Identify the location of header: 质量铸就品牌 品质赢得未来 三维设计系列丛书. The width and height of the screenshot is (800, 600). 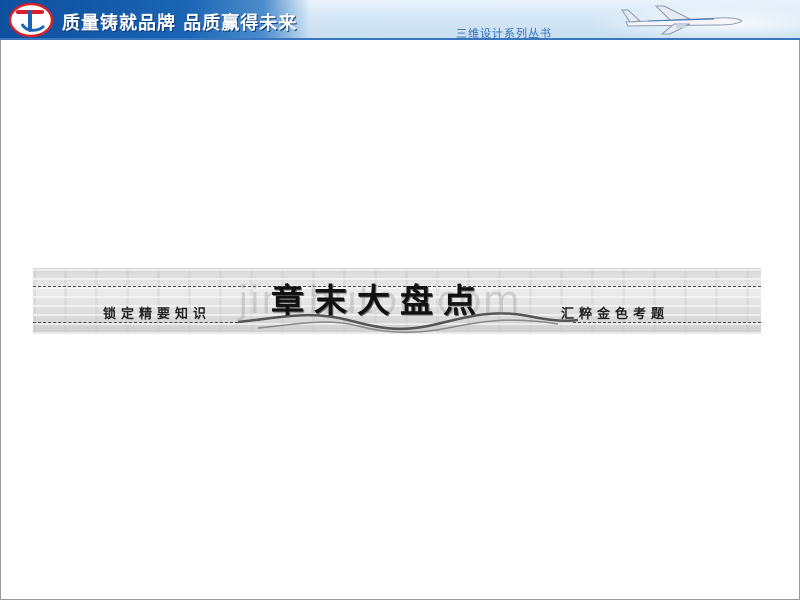
(400, 20).